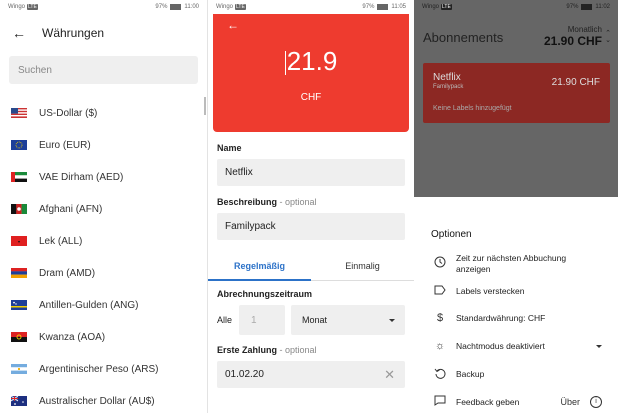 This screenshot has width=618, height=413. Describe the element at coordinates (501, 317) in the screenshot. I see `option-label: Standardwährung: CHF` at that location.